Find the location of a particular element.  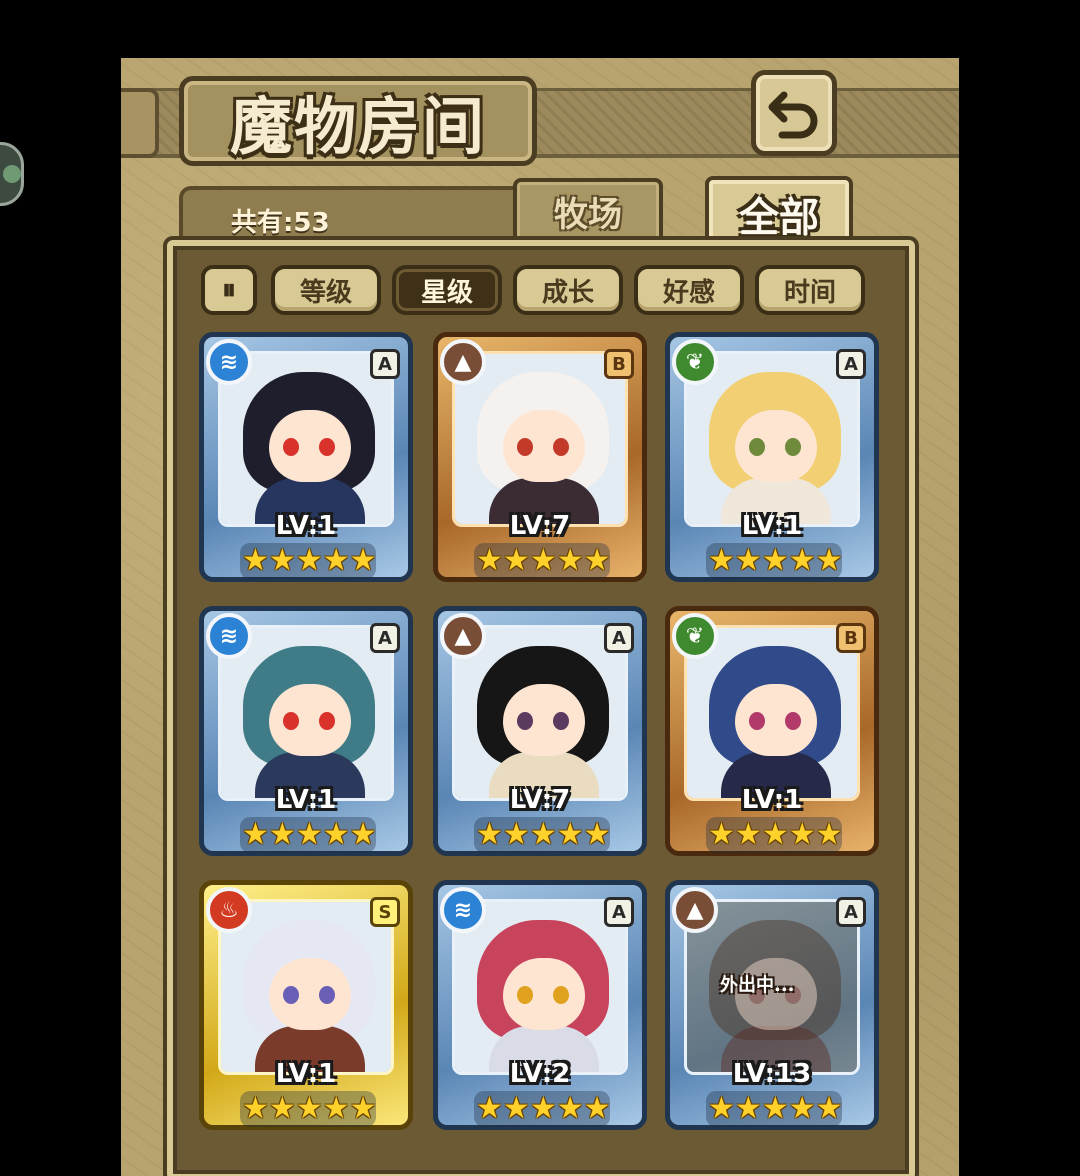

sort-label: 星级 is located at coordinates (446, 292).